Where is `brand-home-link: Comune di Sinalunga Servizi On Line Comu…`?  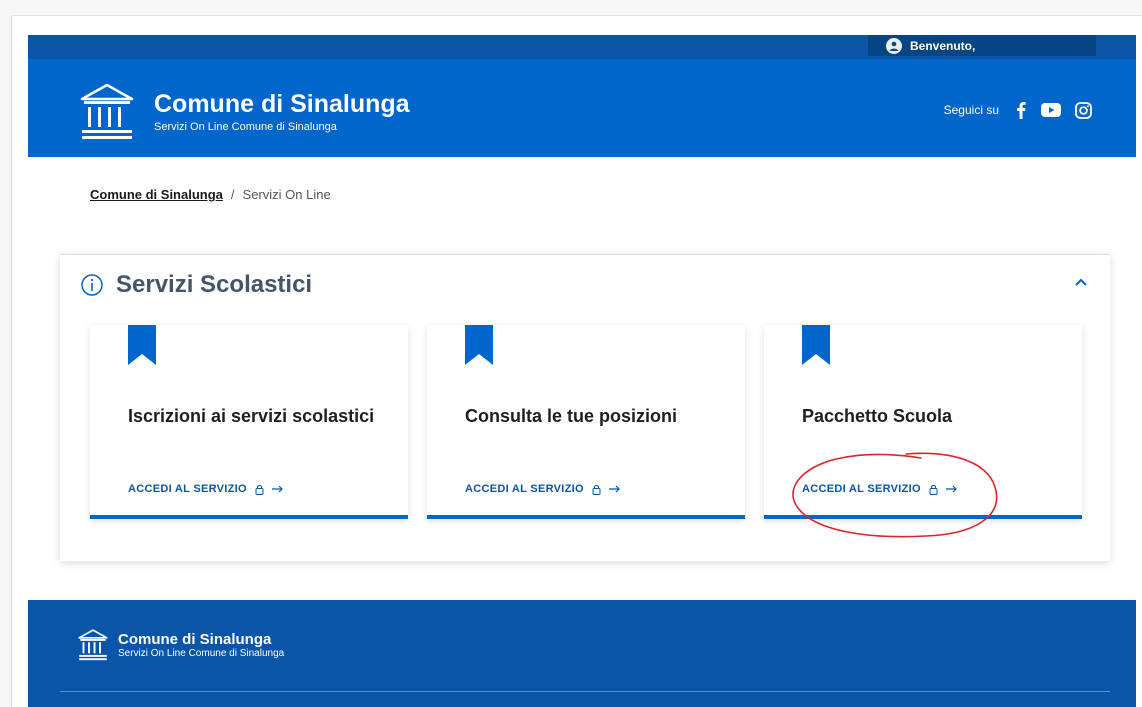
brand-home-link: Comune di Sinalunga Servizi On Line Comu… is located at coordinates (245, 112).